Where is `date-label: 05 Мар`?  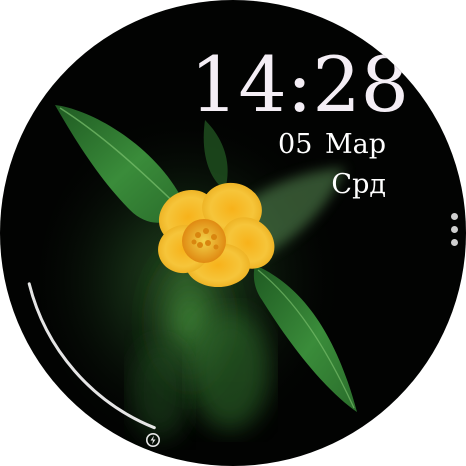
date-label: 05 Мар is located at coordinates (332, 144).